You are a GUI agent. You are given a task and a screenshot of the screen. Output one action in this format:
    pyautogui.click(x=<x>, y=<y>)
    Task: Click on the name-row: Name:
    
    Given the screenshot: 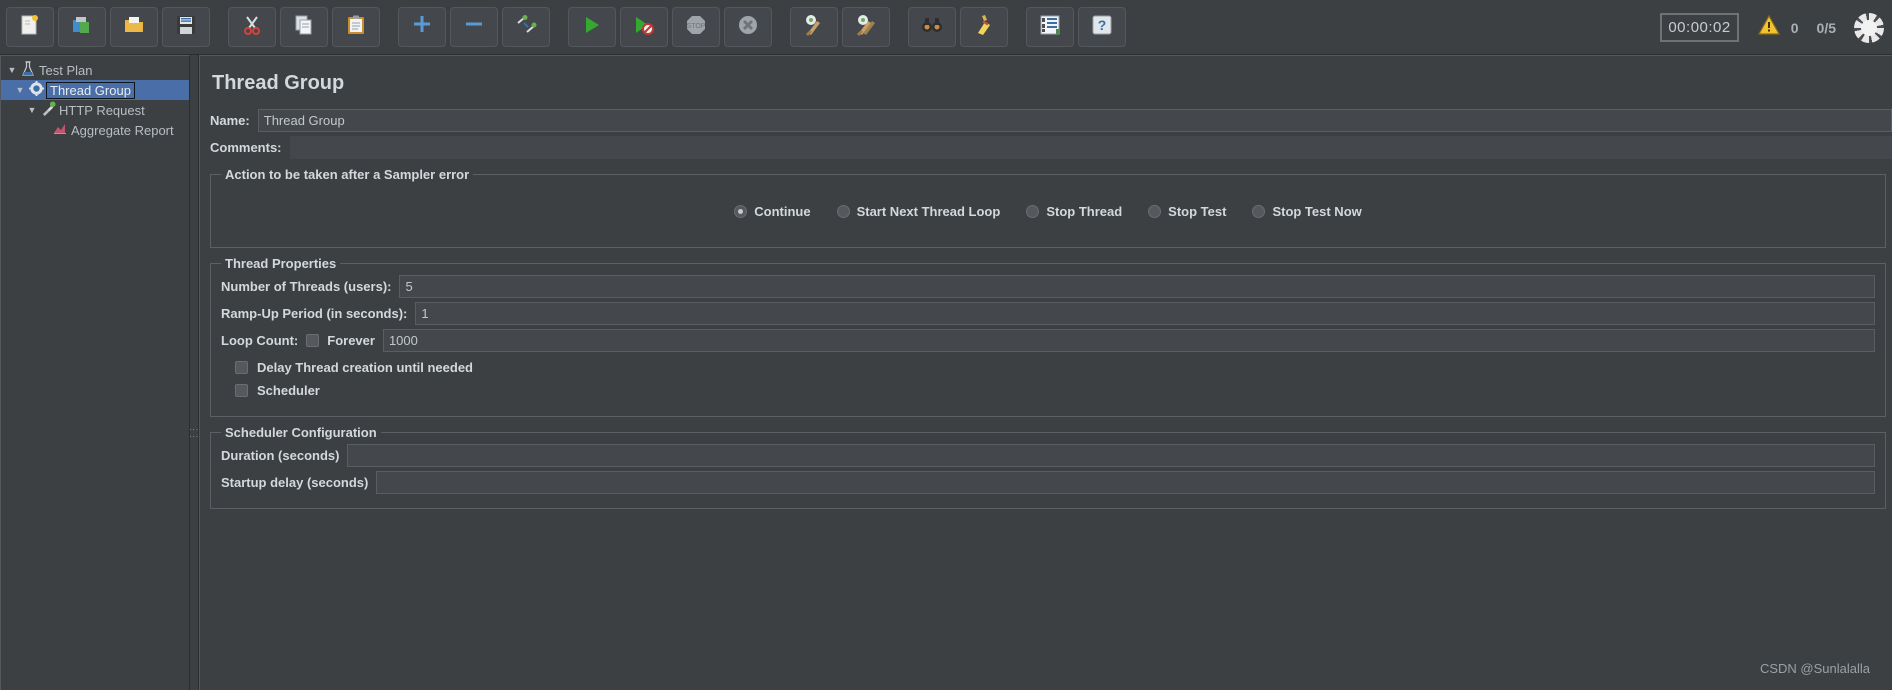 What is the action you would take?
    pyautogui.click(x=1051, y=120)
    